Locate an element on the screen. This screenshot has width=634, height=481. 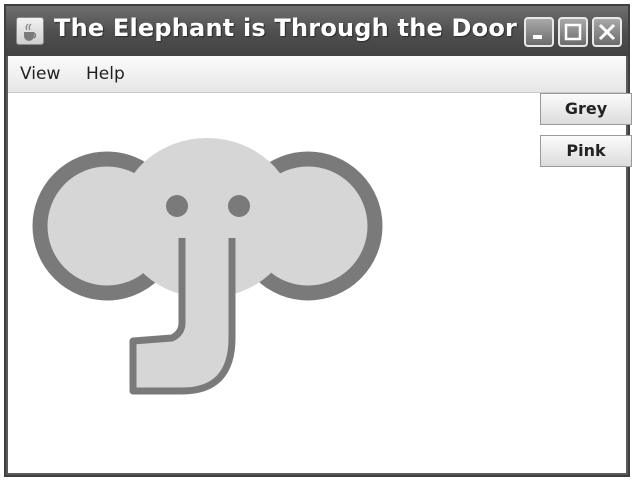
right-eye is located at coordinates (239, 206).